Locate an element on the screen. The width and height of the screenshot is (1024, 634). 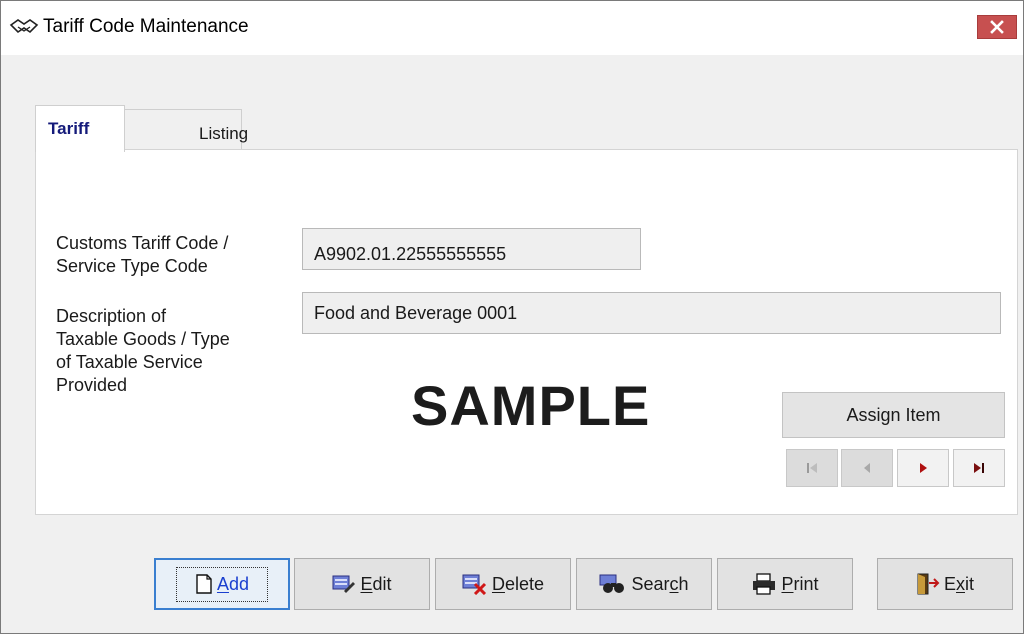
next-record-button is located at coordinates (923, 468).